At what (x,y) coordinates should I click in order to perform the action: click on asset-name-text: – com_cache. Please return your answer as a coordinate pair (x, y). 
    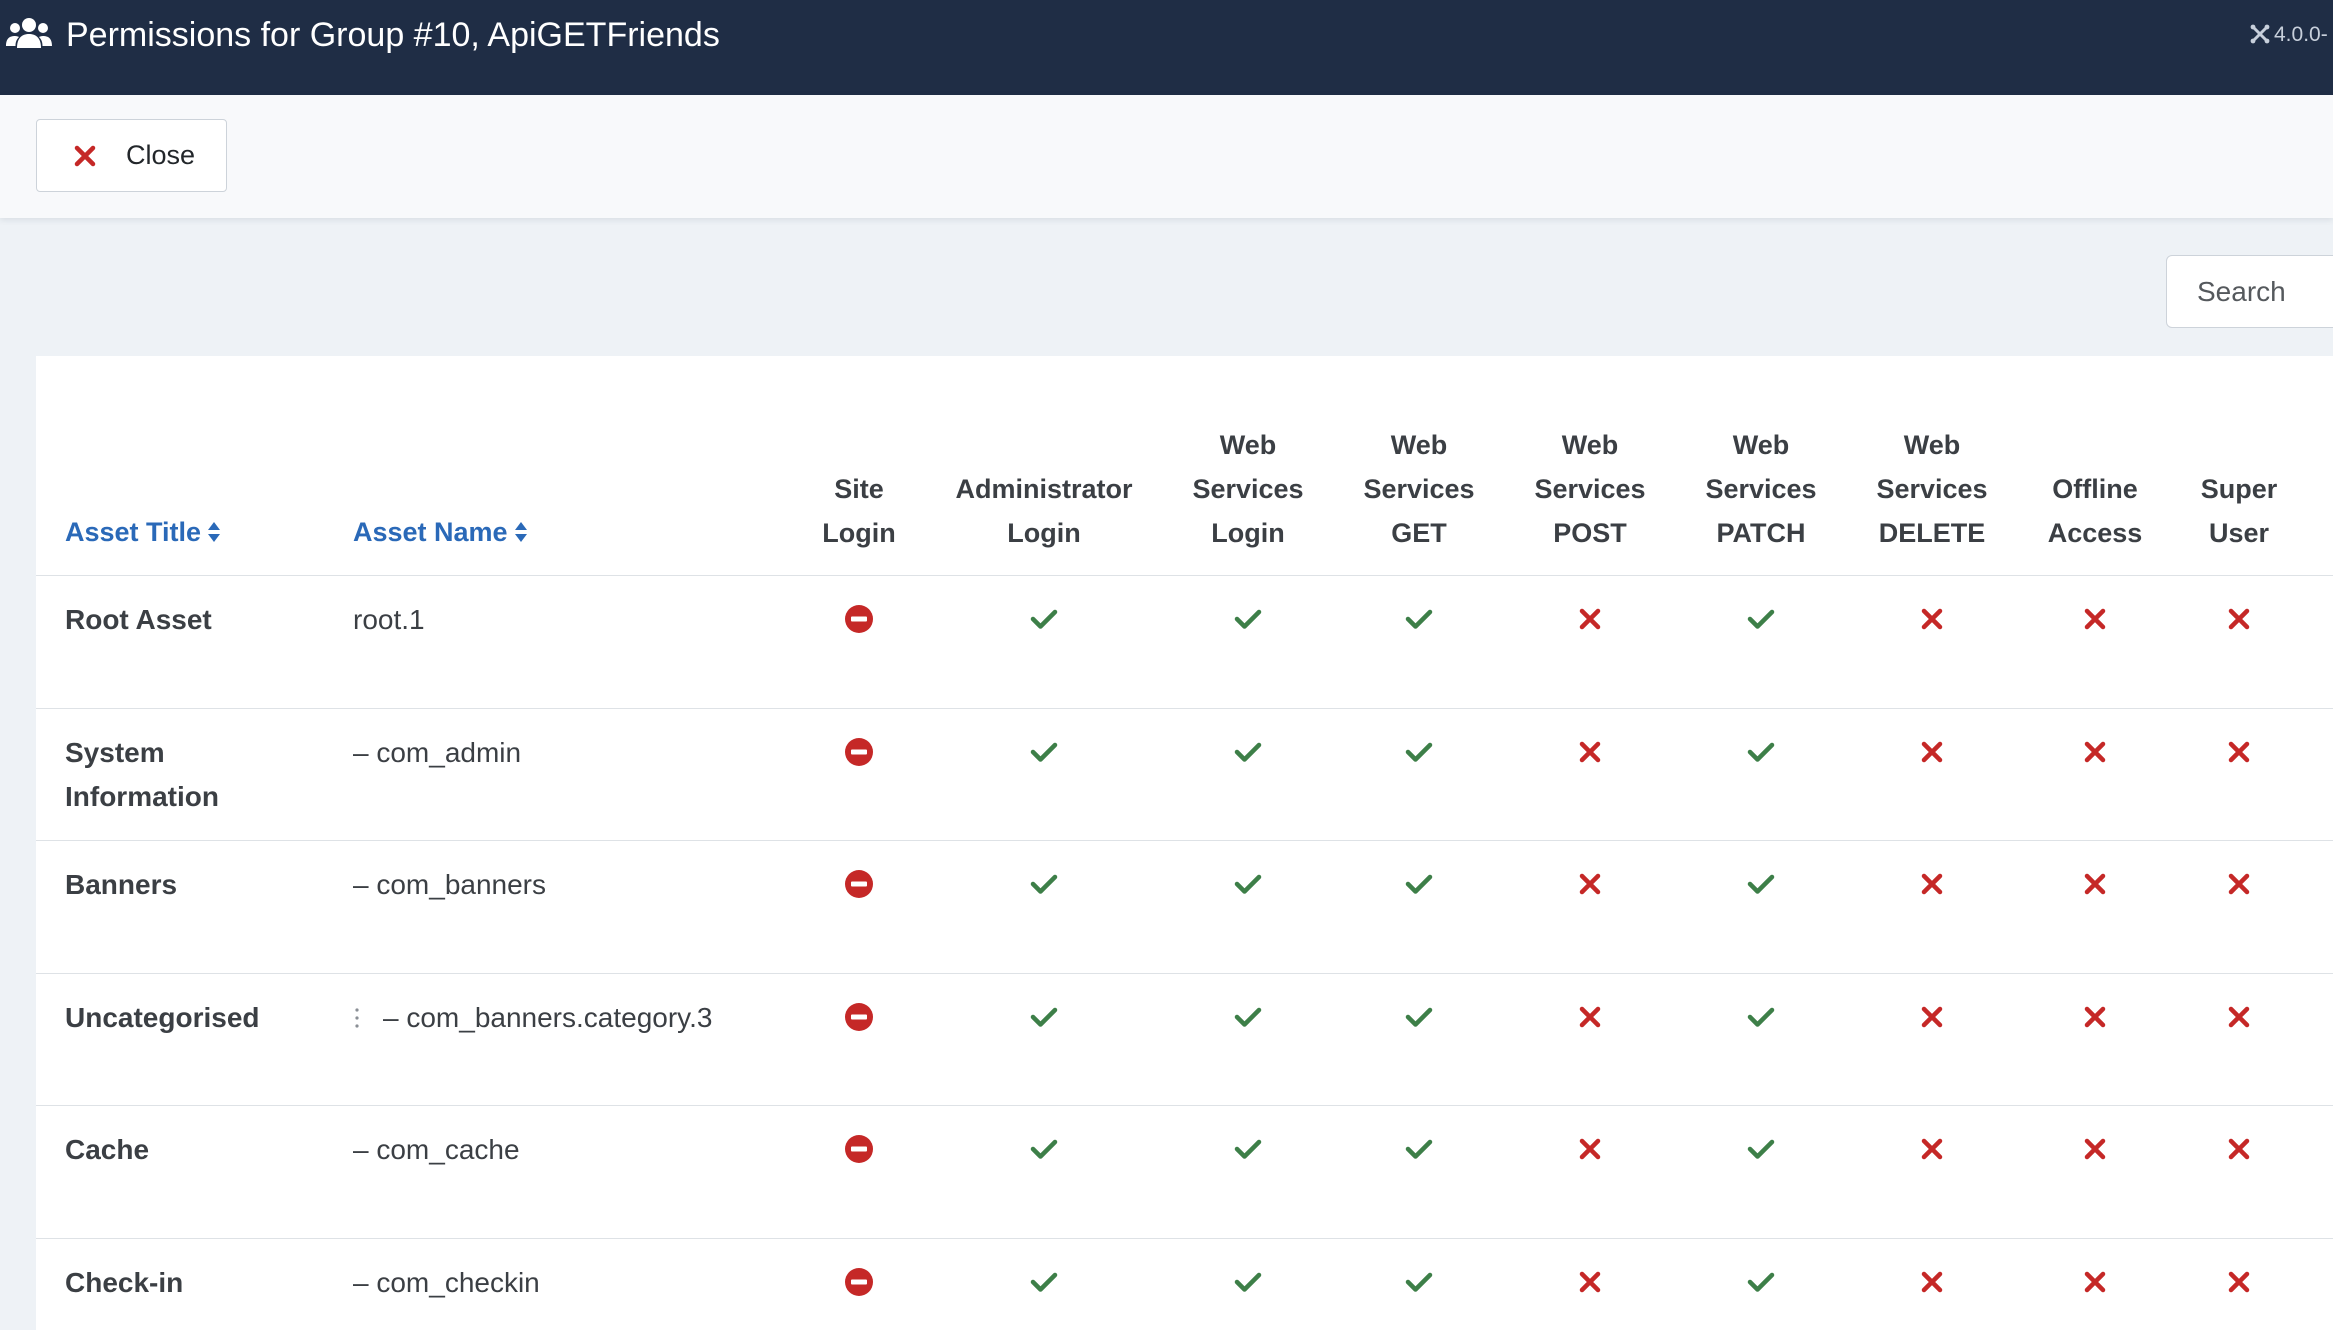
    Looking at the image, I should click on (436, 1149).